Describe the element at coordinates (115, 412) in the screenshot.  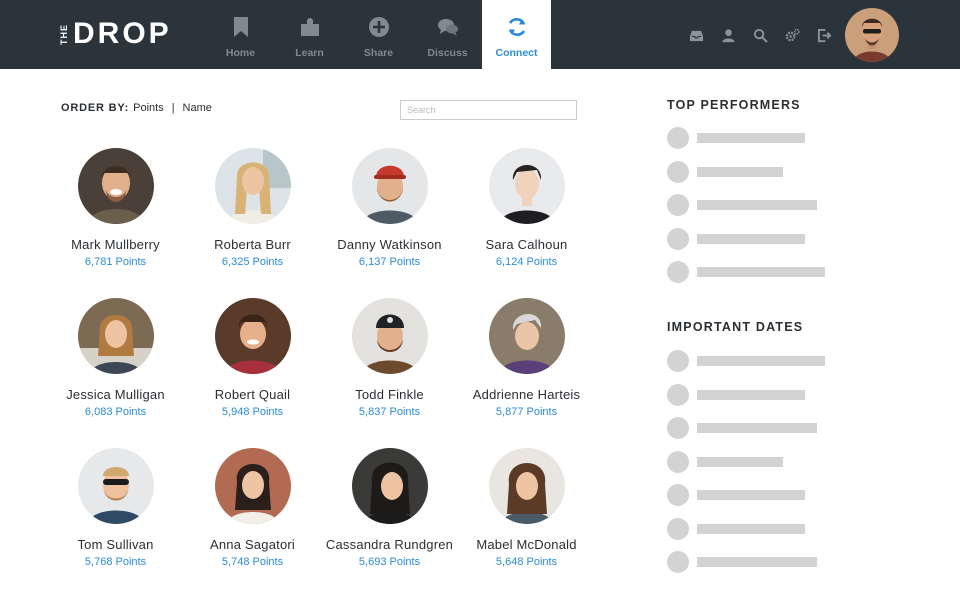
I see `person-points: 6,083 Points` at that location.